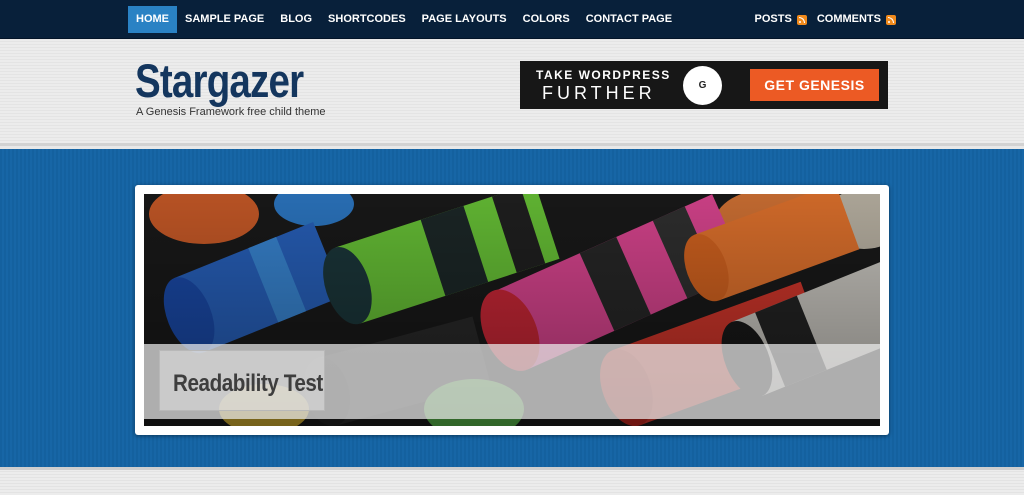  I want to click on nav-item-page-layouts: PAGE LAYOUTS, so click(464, 19).